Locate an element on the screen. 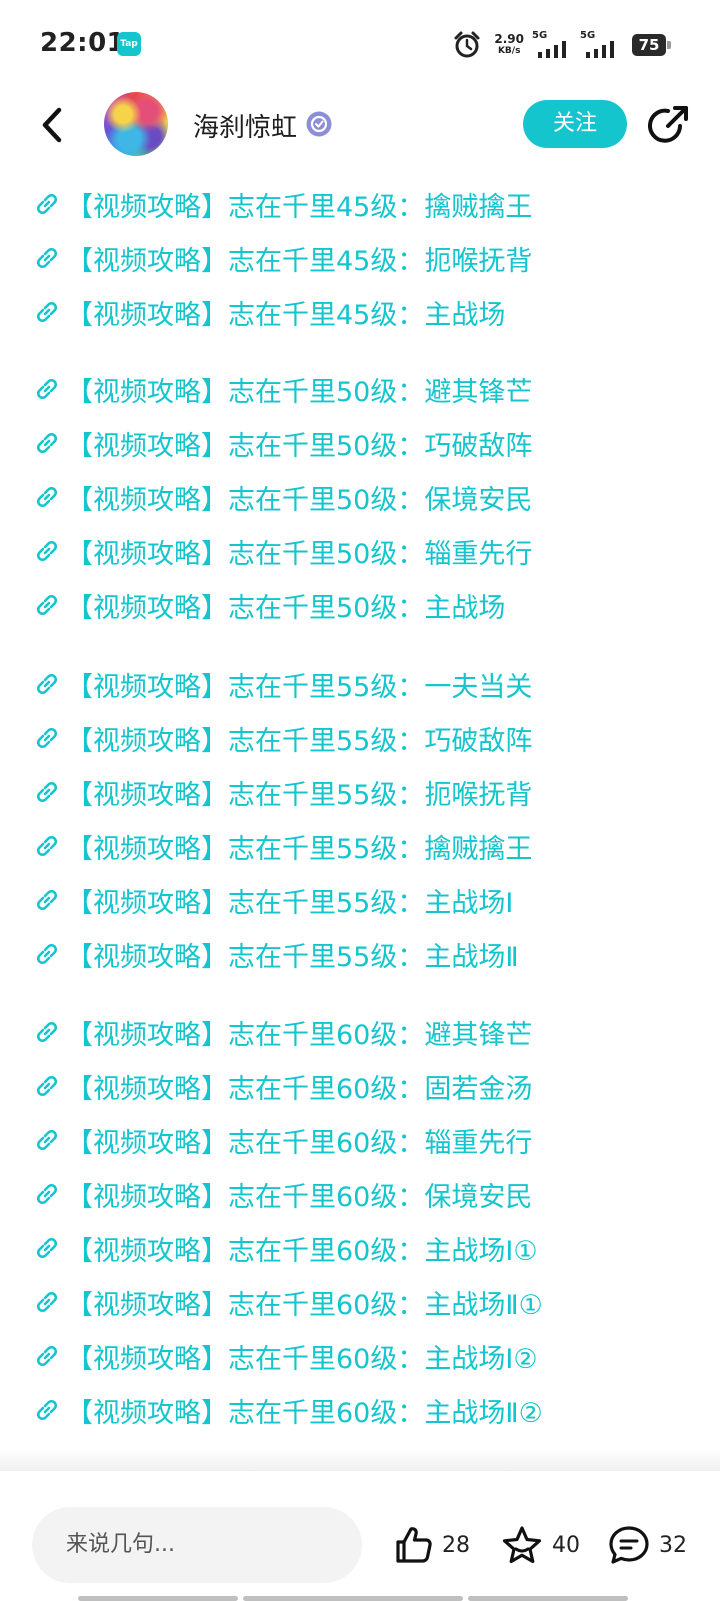 The image size is (720, 1601). link-text: 【视频攻略】志在千里50级：保境安民 is located at coordinates (299, 497).